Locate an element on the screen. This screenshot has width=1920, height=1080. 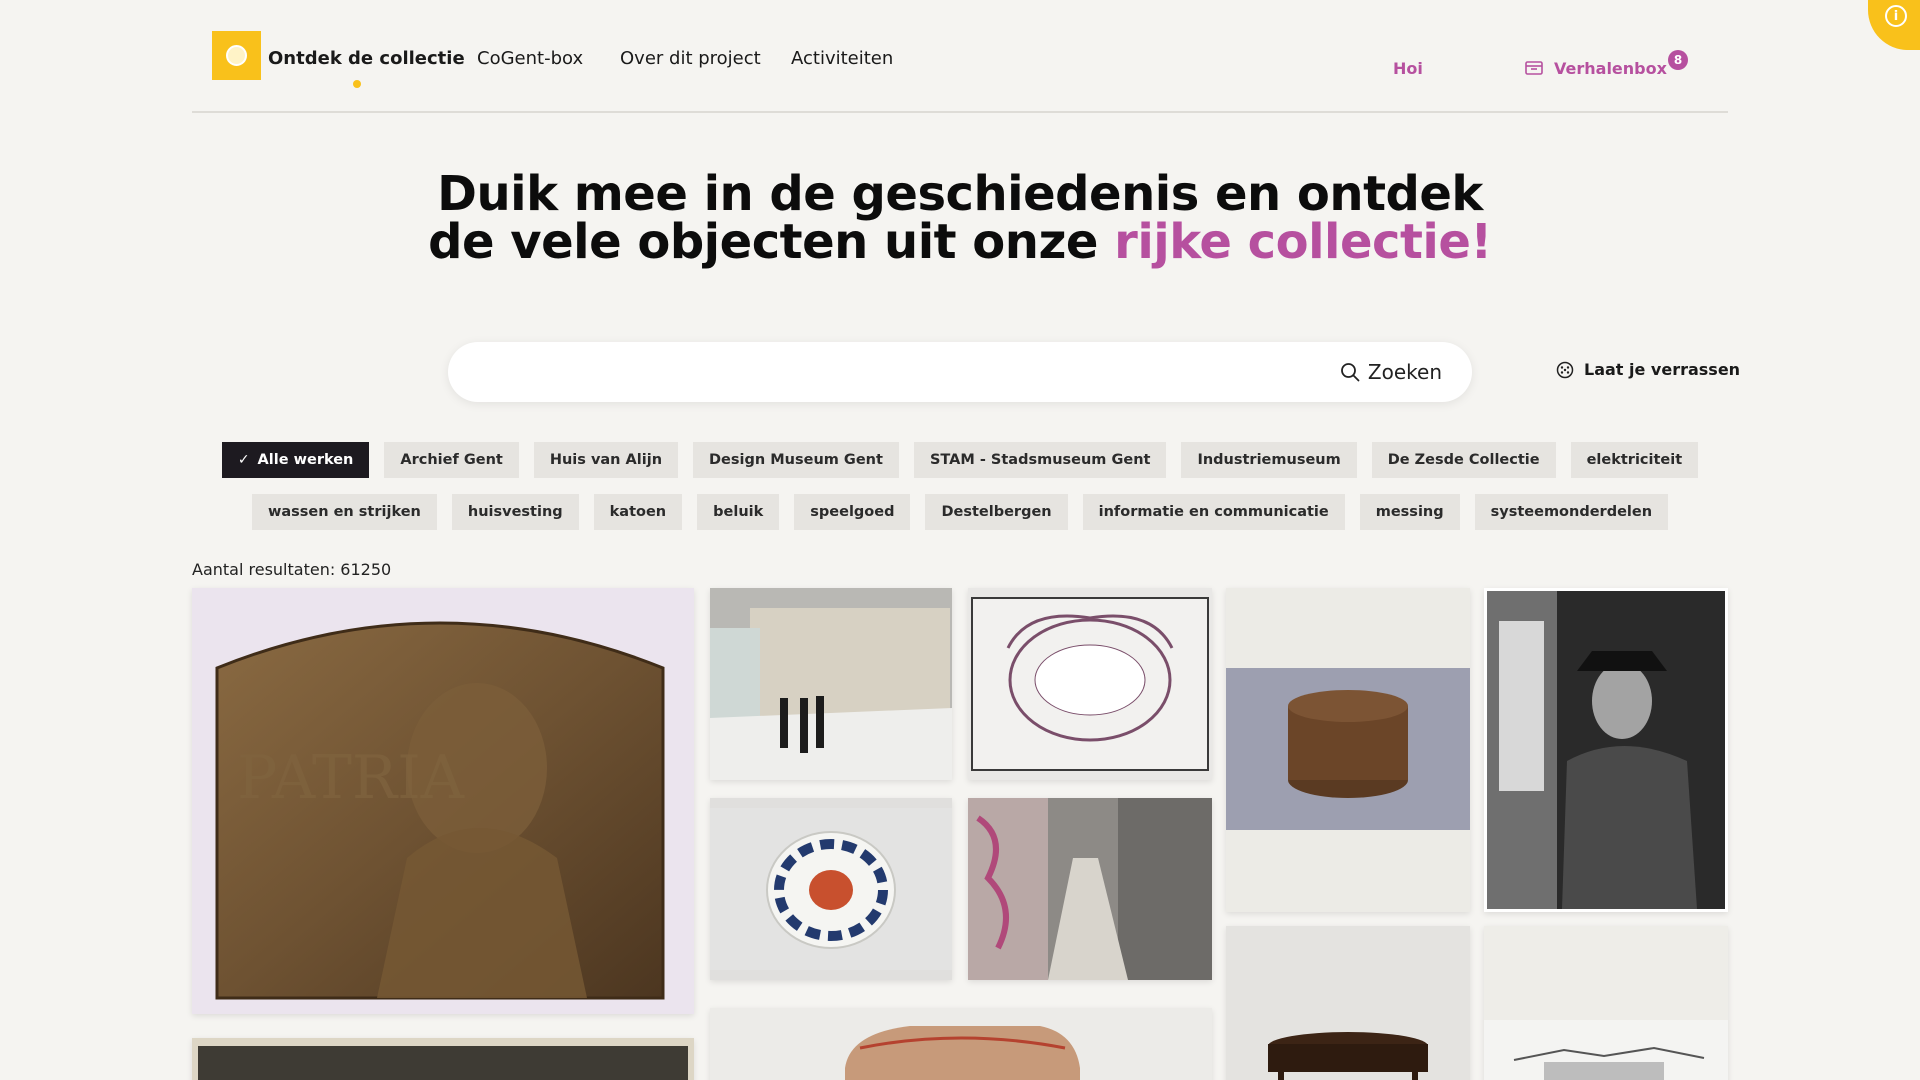
surprise-button: Laat je verrassen is located at coordinates (1648, 369).